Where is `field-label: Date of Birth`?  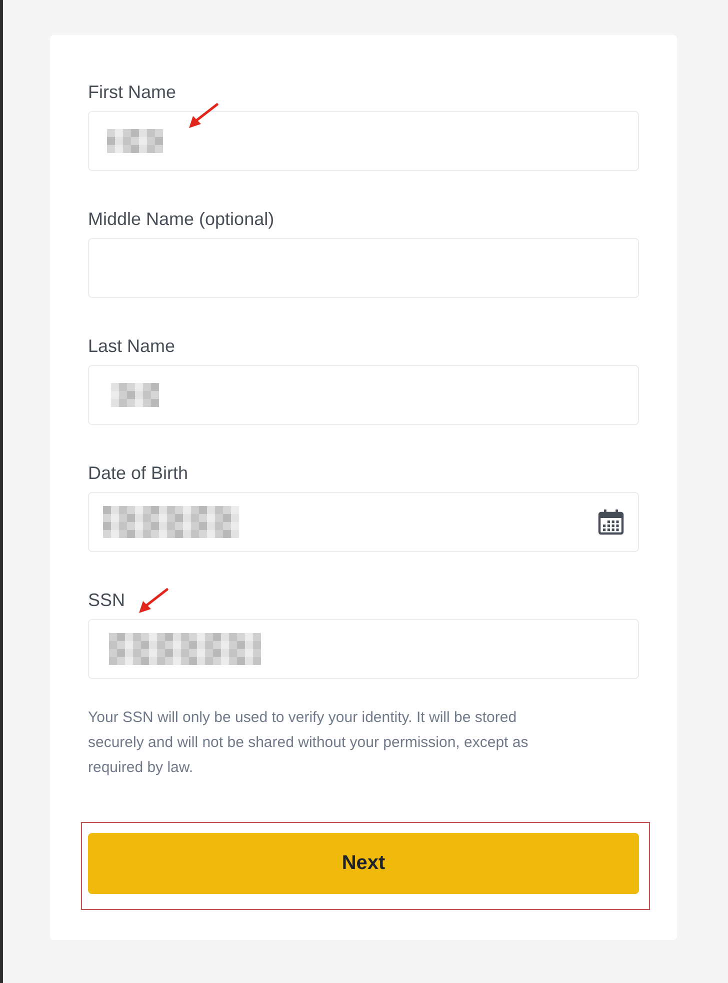
field-label: Date of Birth is located at coordinates (138, 473).